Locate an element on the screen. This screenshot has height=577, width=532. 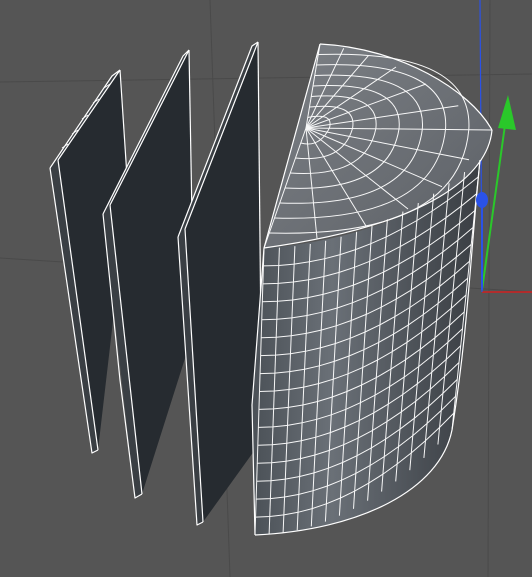
z-axis-arrow-icon is located at coordinates (482, 200).